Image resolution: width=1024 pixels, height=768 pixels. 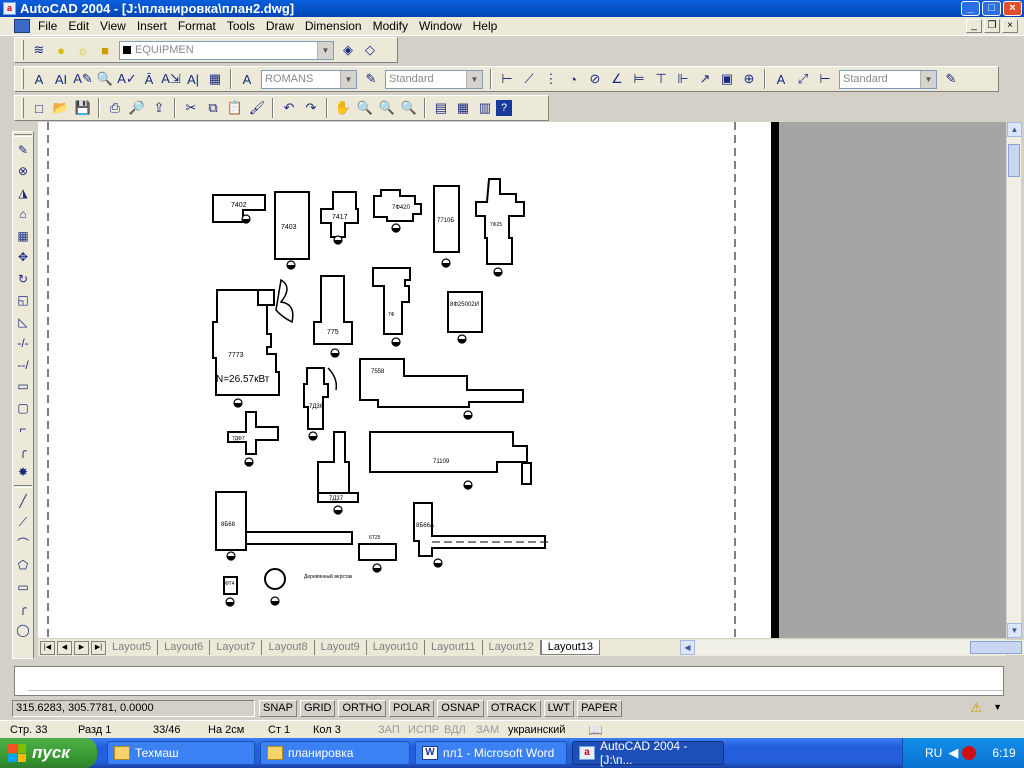 What do you see at coordinates (23, 258) in the screenshot?
I see `move-icon: ✥` at bounding box center [23, 258].